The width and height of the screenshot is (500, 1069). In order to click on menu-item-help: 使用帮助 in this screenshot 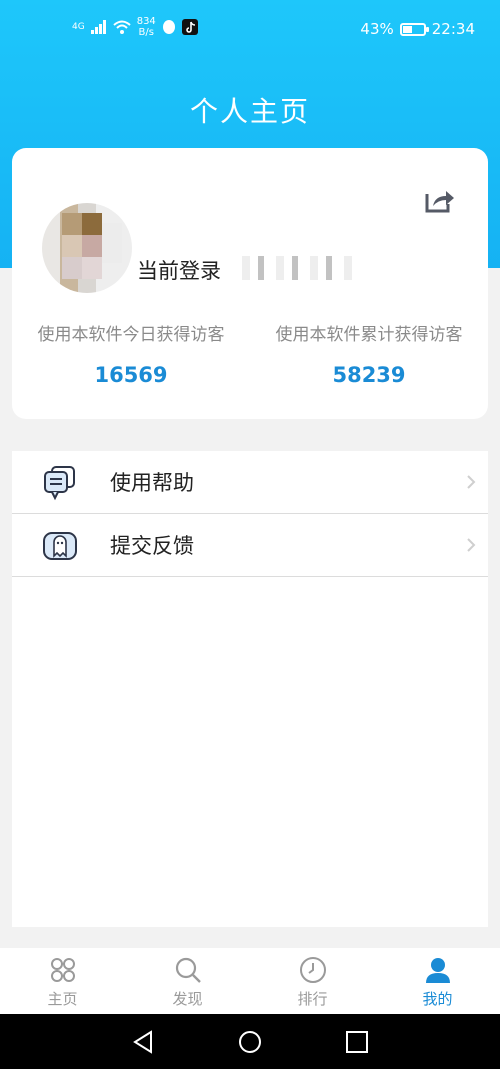, I will do `click(250, 482)`.